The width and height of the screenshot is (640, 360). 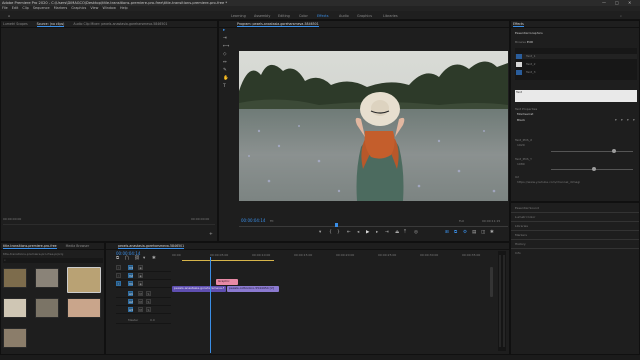 I want to click on video-clip: pexels-cottonbro-5544954 [V], so click(x=253, y=289).